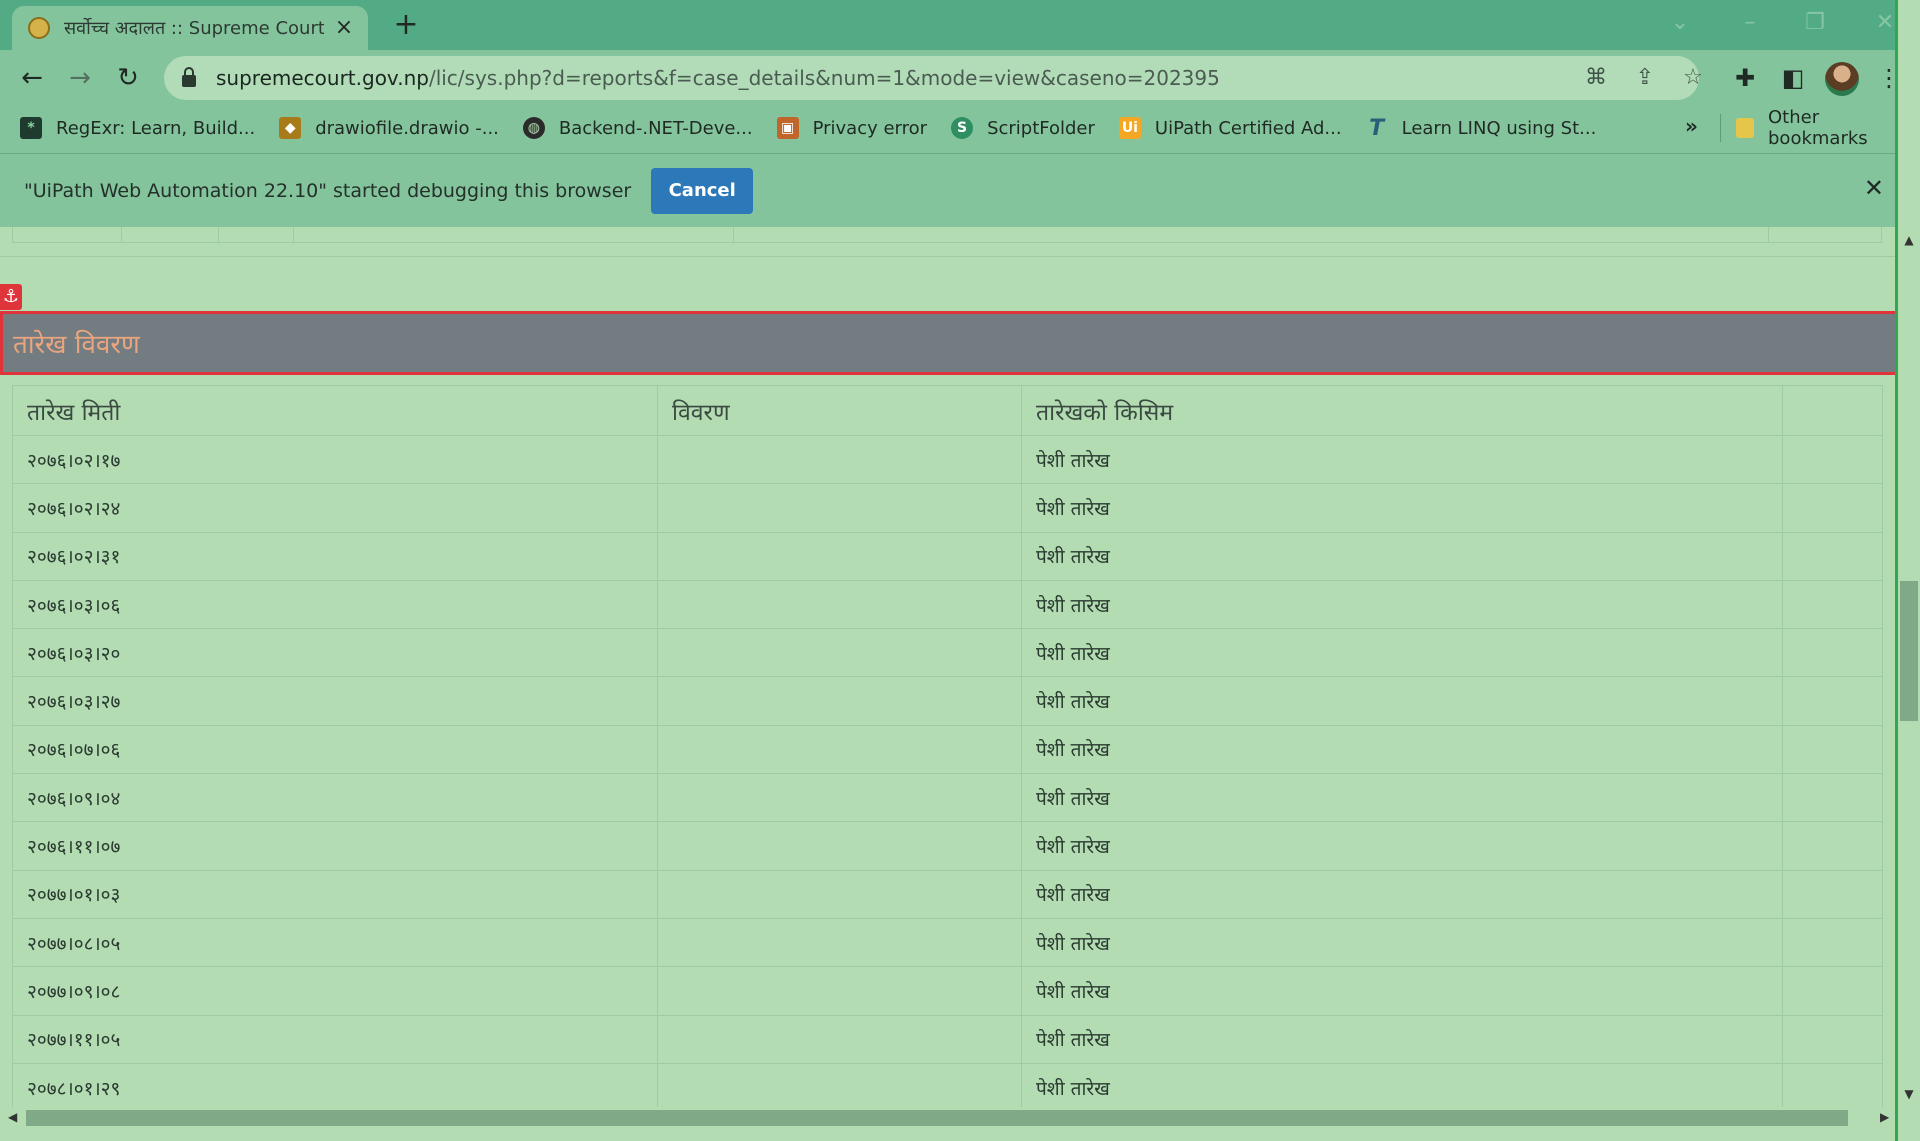 This screenshot has width=1920, height=1141. Describe the element at coordinates (76, 345) in the screenshot. I see `section-title: तारेख विवरण` at that location.